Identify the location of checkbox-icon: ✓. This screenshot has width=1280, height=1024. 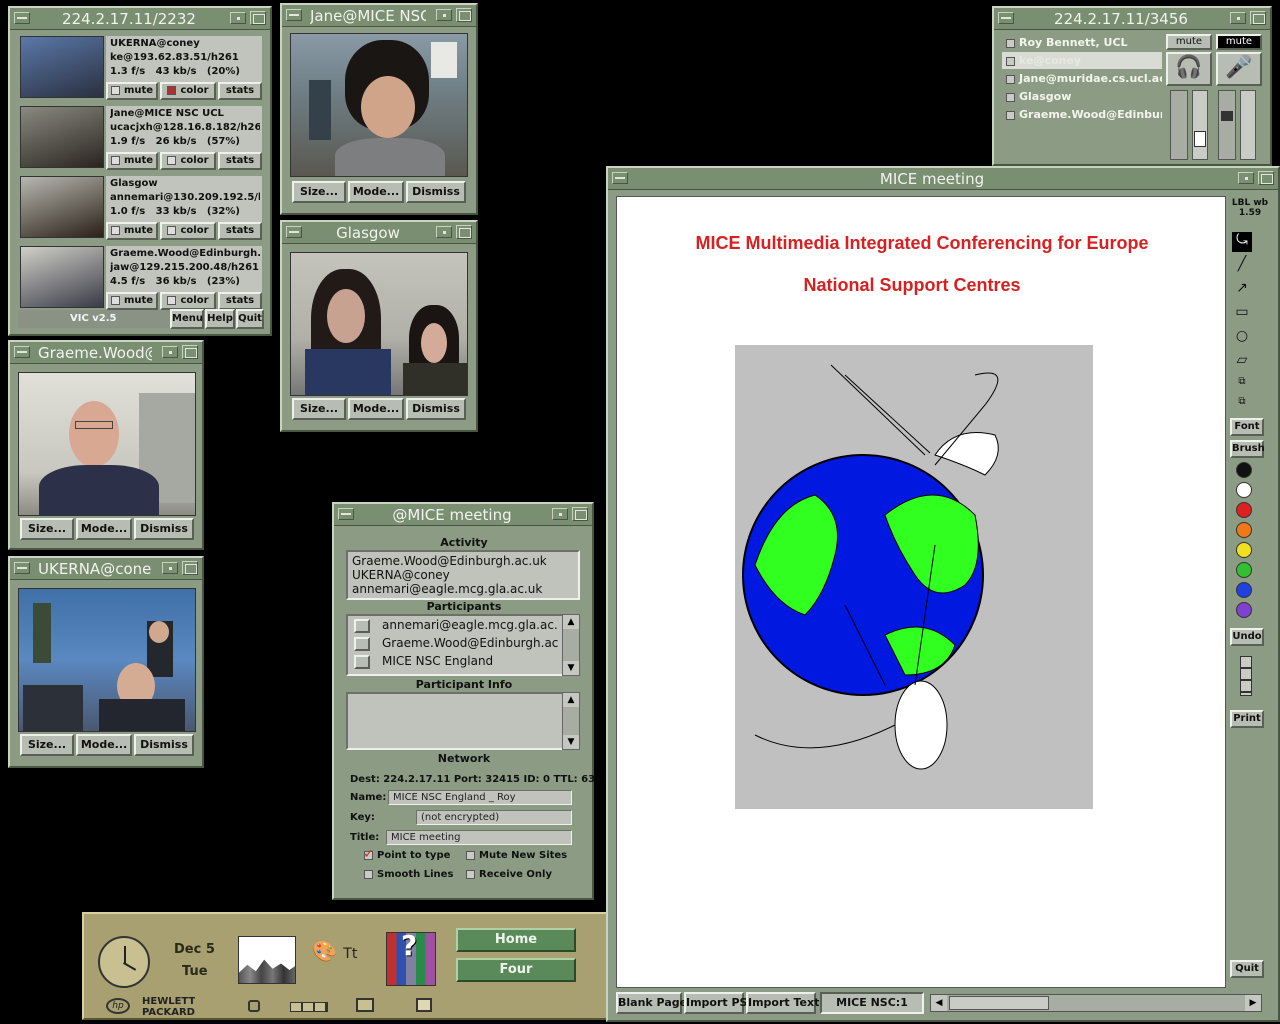
(369, 855).